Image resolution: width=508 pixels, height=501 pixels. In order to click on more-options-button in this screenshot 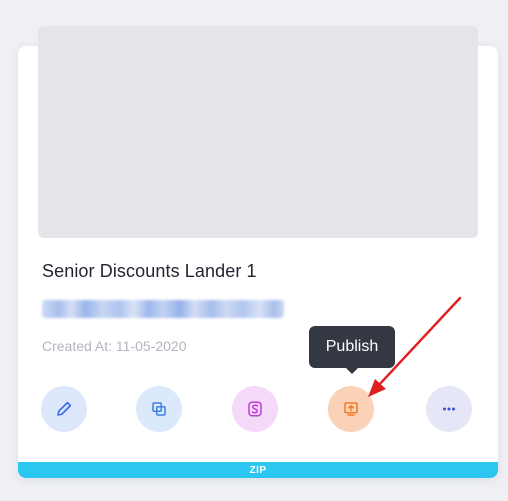, I will do `click(449, 409)`.